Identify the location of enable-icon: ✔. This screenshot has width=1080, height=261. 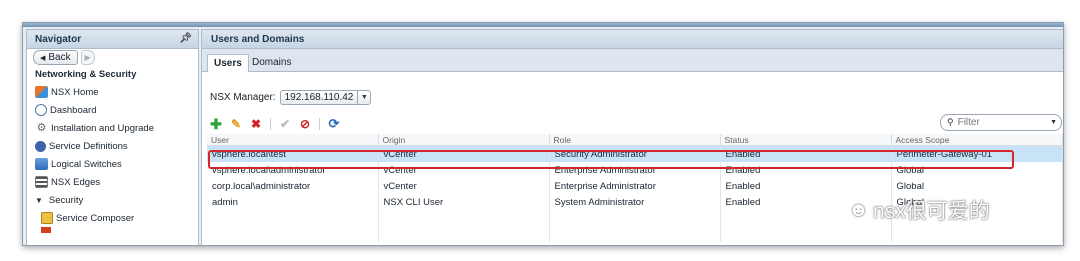
(285, 124).